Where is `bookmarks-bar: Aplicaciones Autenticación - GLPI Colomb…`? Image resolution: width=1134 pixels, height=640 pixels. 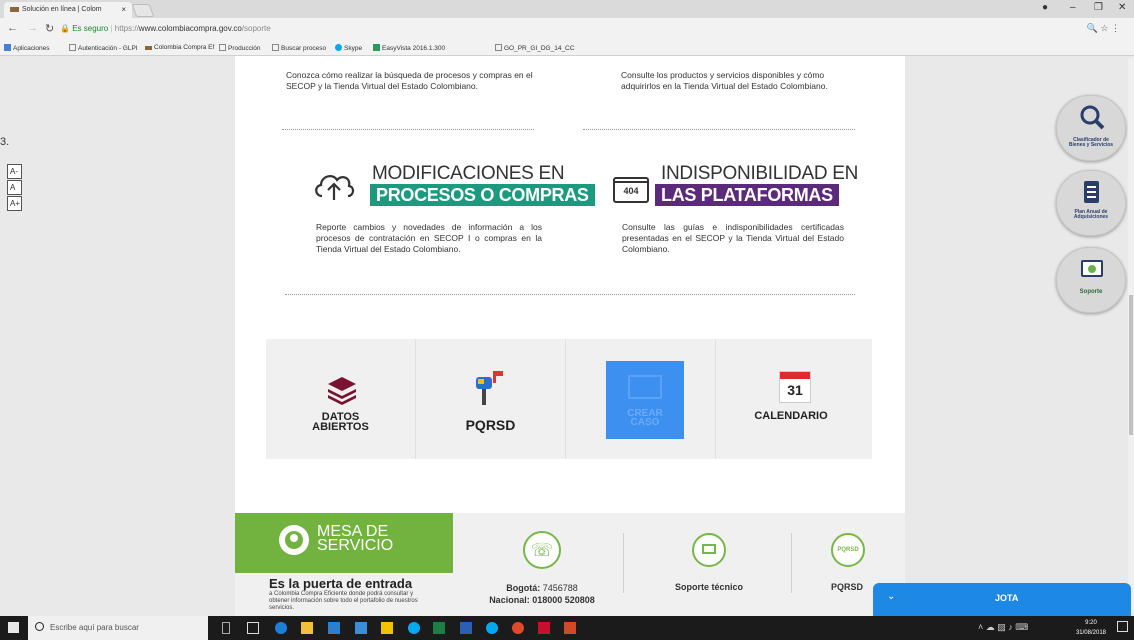 bookmarks-bar: Aplicaciones Autenticación - GLPI Colomb… is located at coordinates (567, 48).